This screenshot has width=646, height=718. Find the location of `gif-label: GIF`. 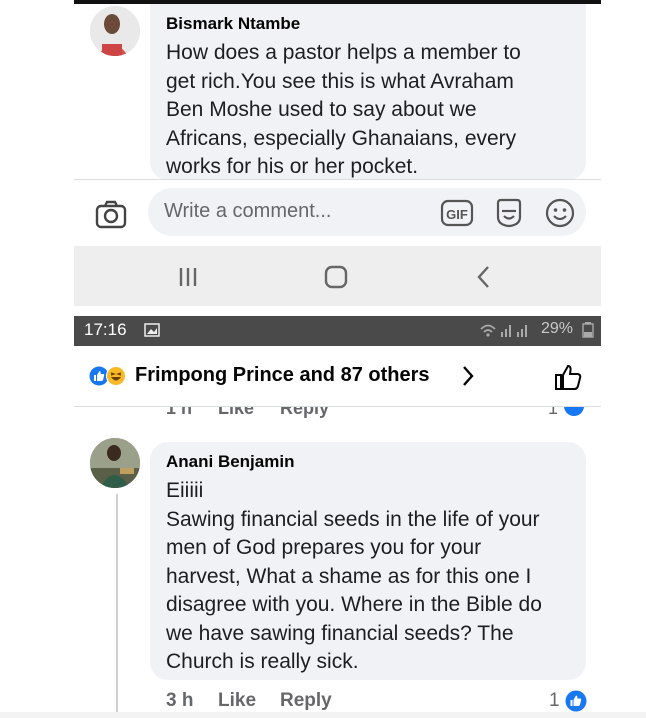

gif-label: GIF is located at coordinates (457, 214).